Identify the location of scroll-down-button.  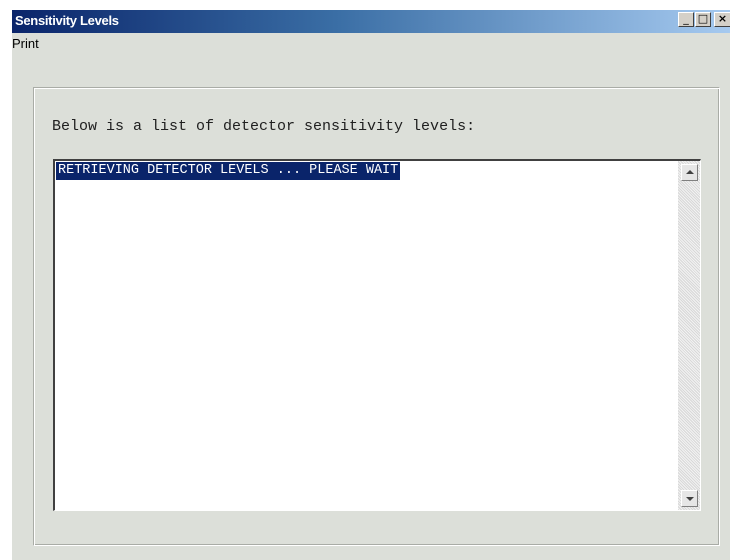
(689, 498).